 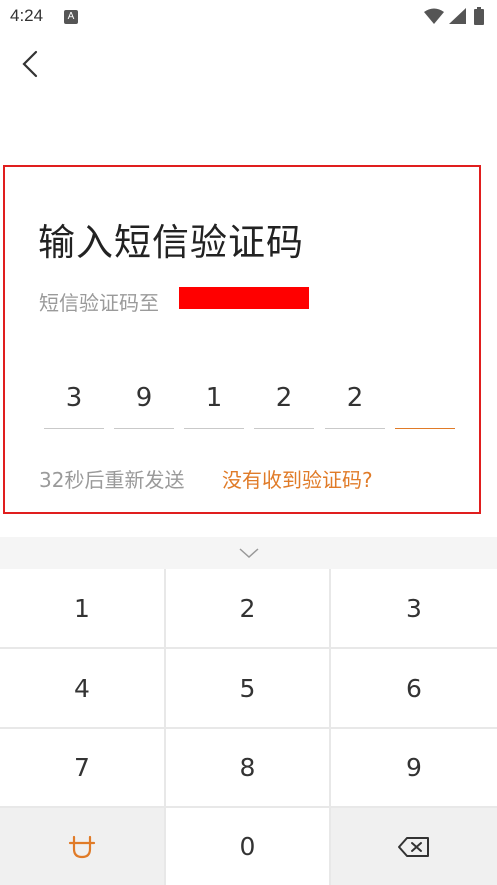 I want to click on code-digit-5: 2, so click(x=355, y=403).